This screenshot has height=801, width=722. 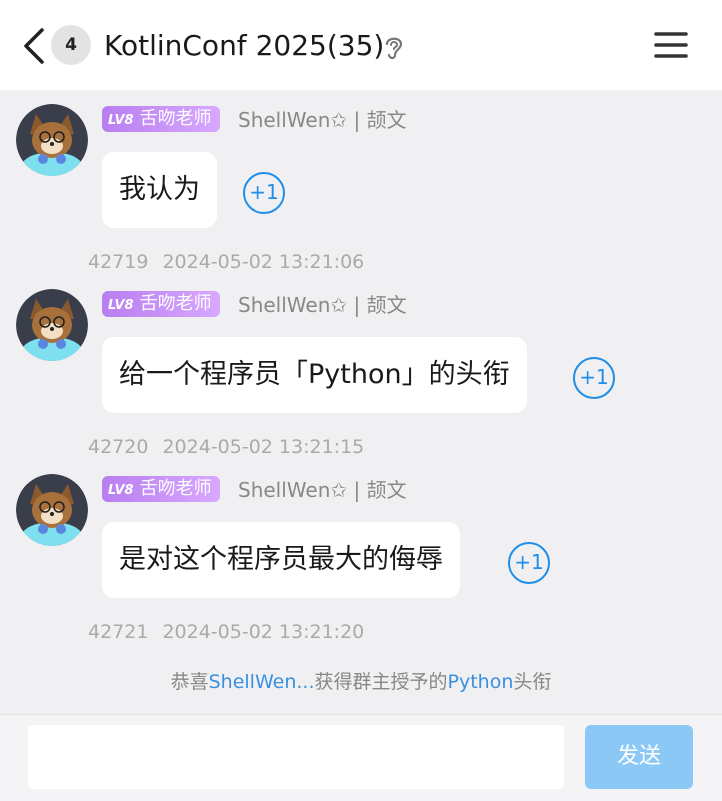 I want to click on ear-icon, so click(x=394, y=47).